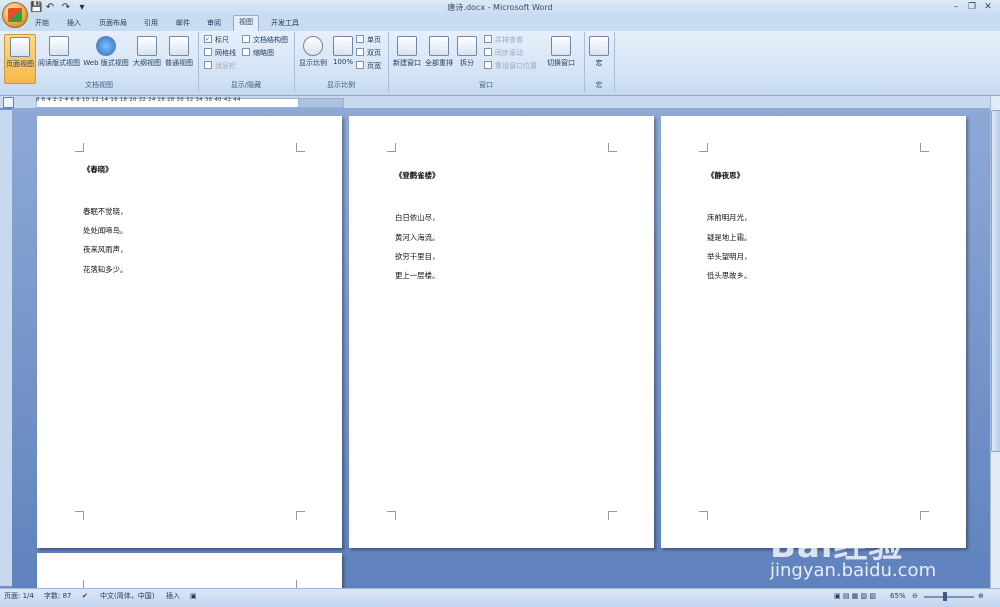 Image resolution: width=1000 pixels, height=607 pixels. What do you see at coordinates (509, 53) in the screenshot?
I see `sync-scroll-label: 同步滚动` at bounding box center [509, 53].